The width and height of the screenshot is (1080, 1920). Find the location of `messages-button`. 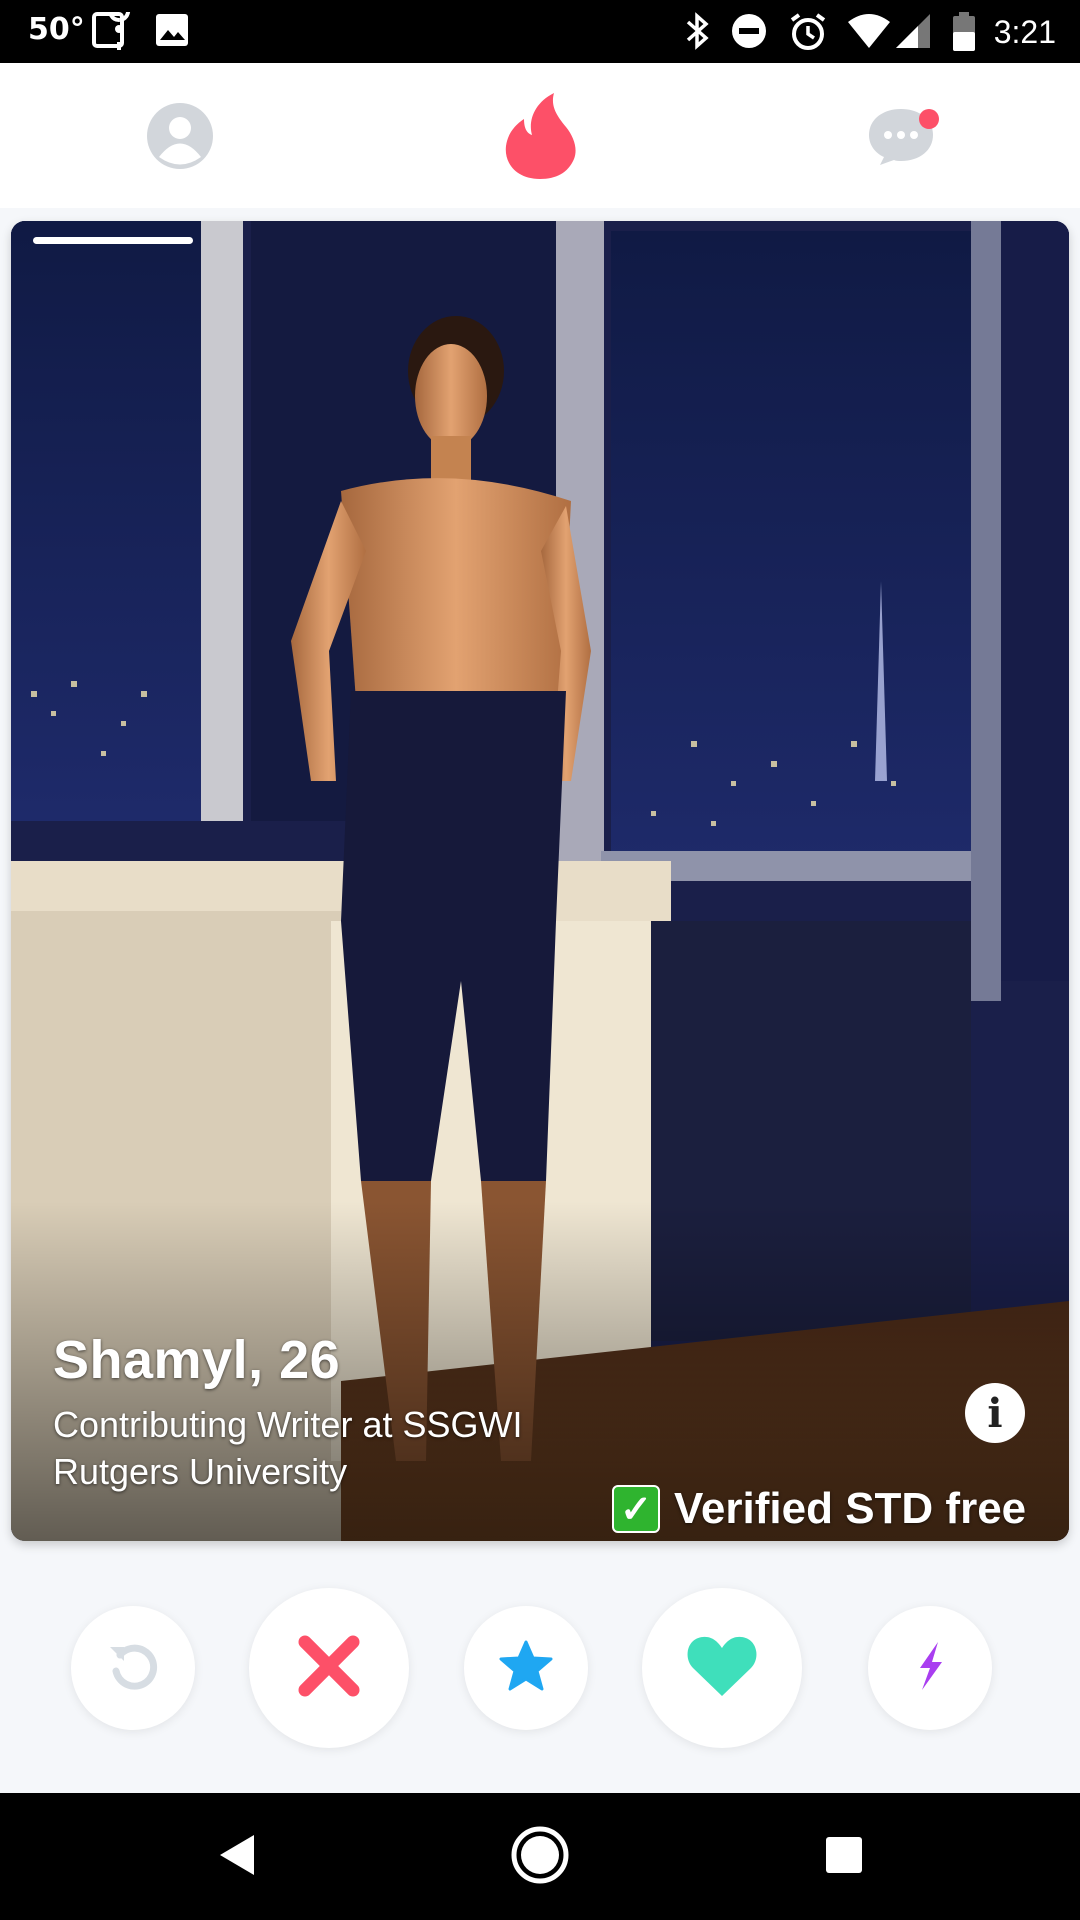

messages-button is located at coordinates (901, 138).